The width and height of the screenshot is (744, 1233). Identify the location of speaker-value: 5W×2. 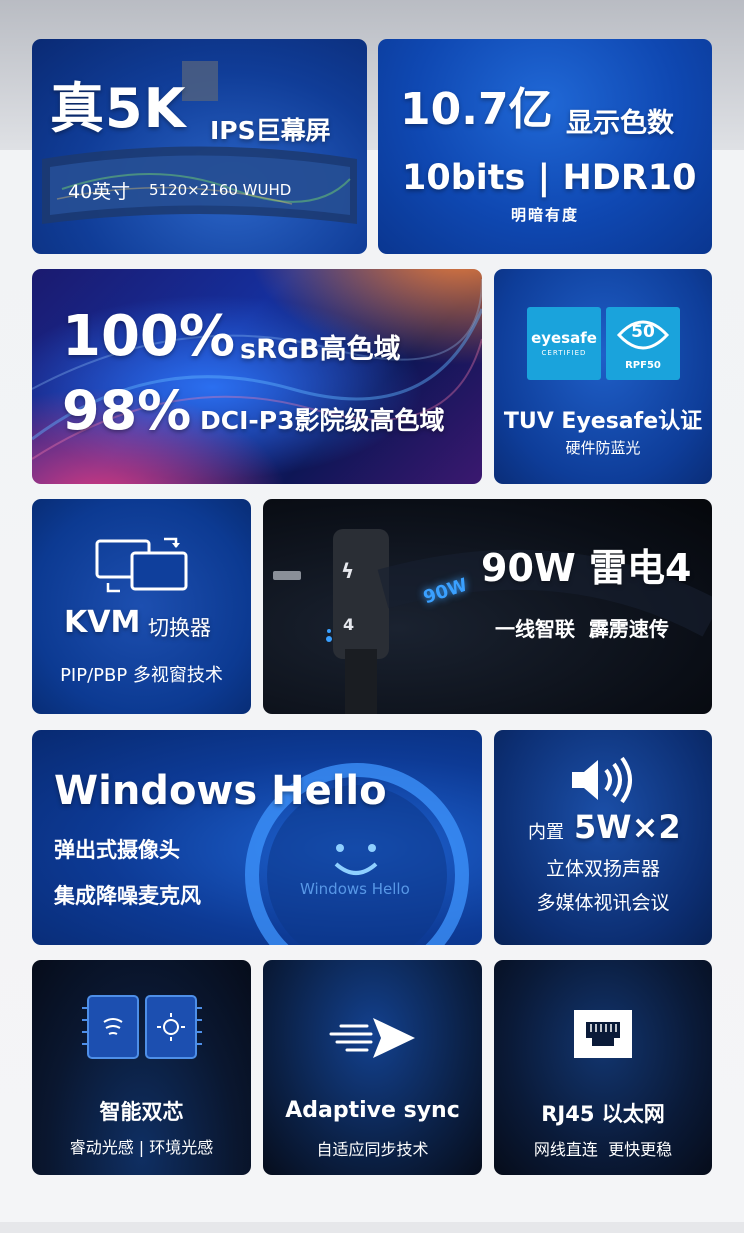
(627, 827).